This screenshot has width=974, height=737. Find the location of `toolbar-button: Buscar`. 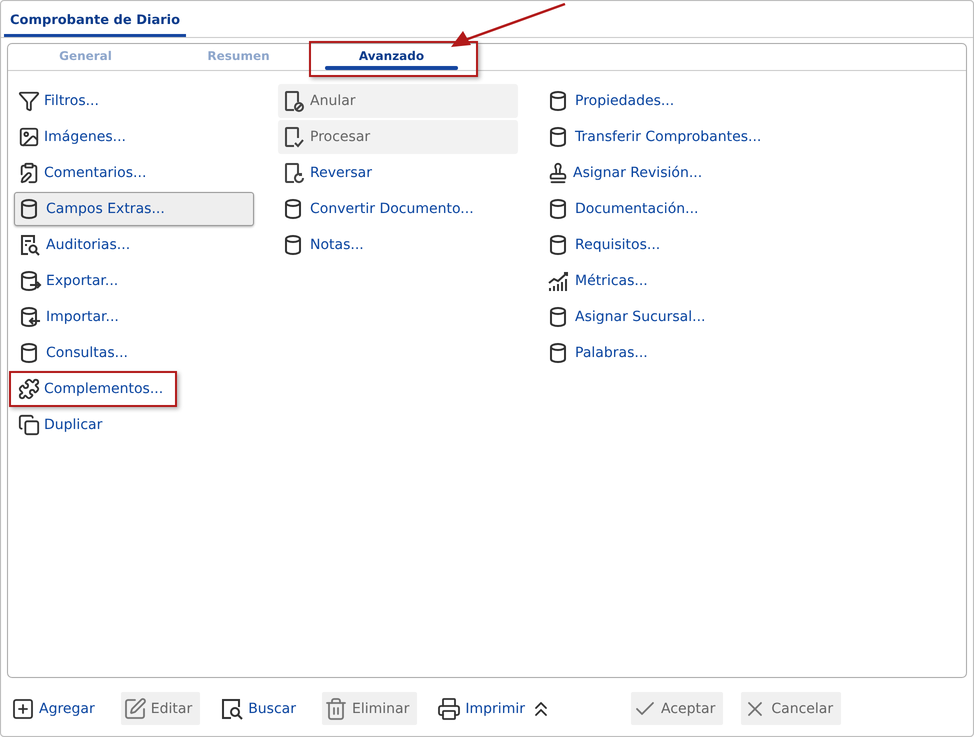

toolbar-button: Buscar is located at coordinates (261, 708).